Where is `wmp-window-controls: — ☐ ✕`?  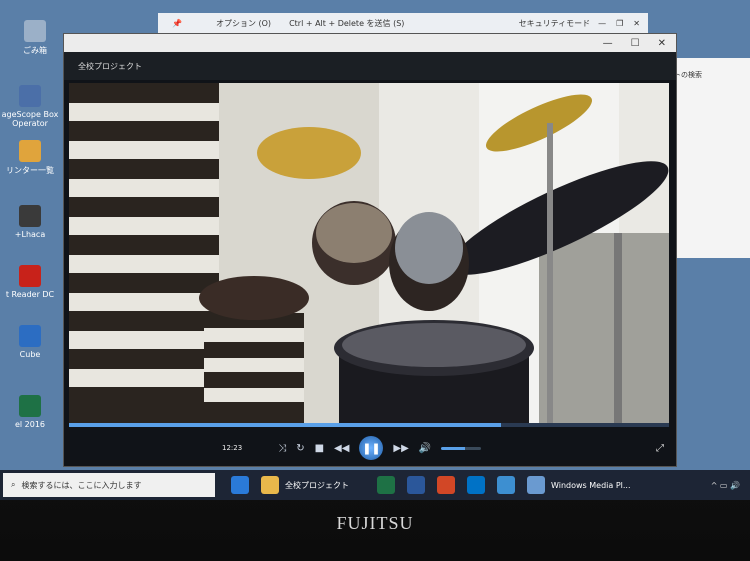
wmp-window-controls: — ☐ ✕ is located at coordinates (639, 43).